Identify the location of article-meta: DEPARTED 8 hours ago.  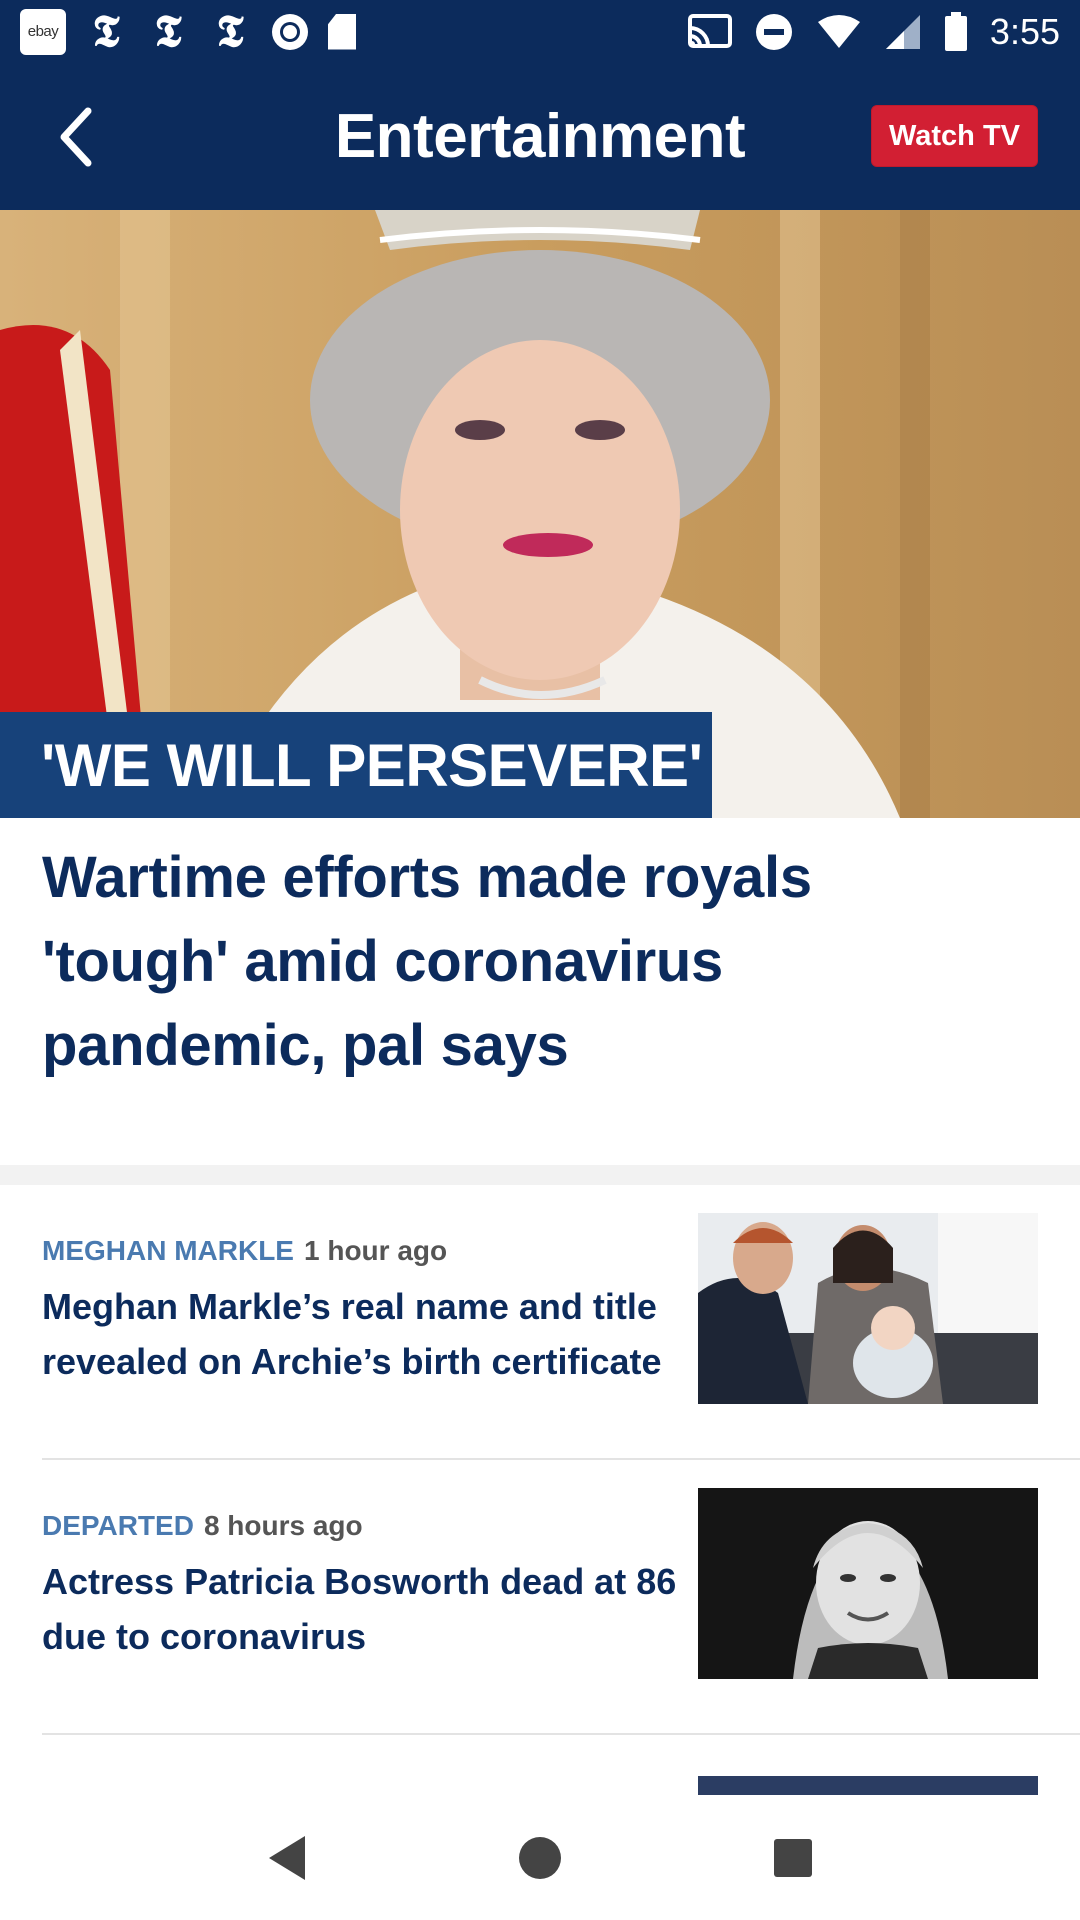
(202, 1526).